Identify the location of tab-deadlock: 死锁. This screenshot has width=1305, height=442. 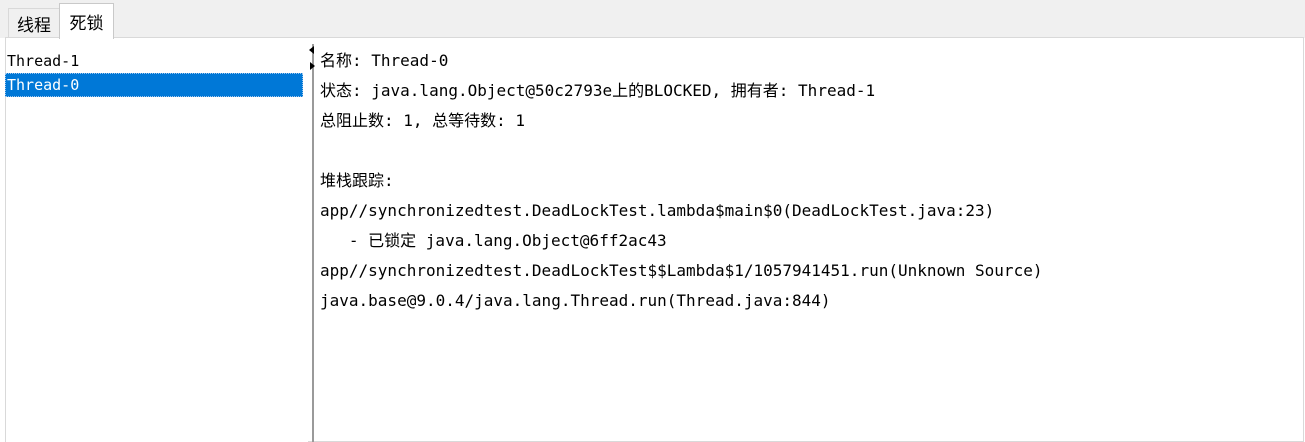
(86, 21).